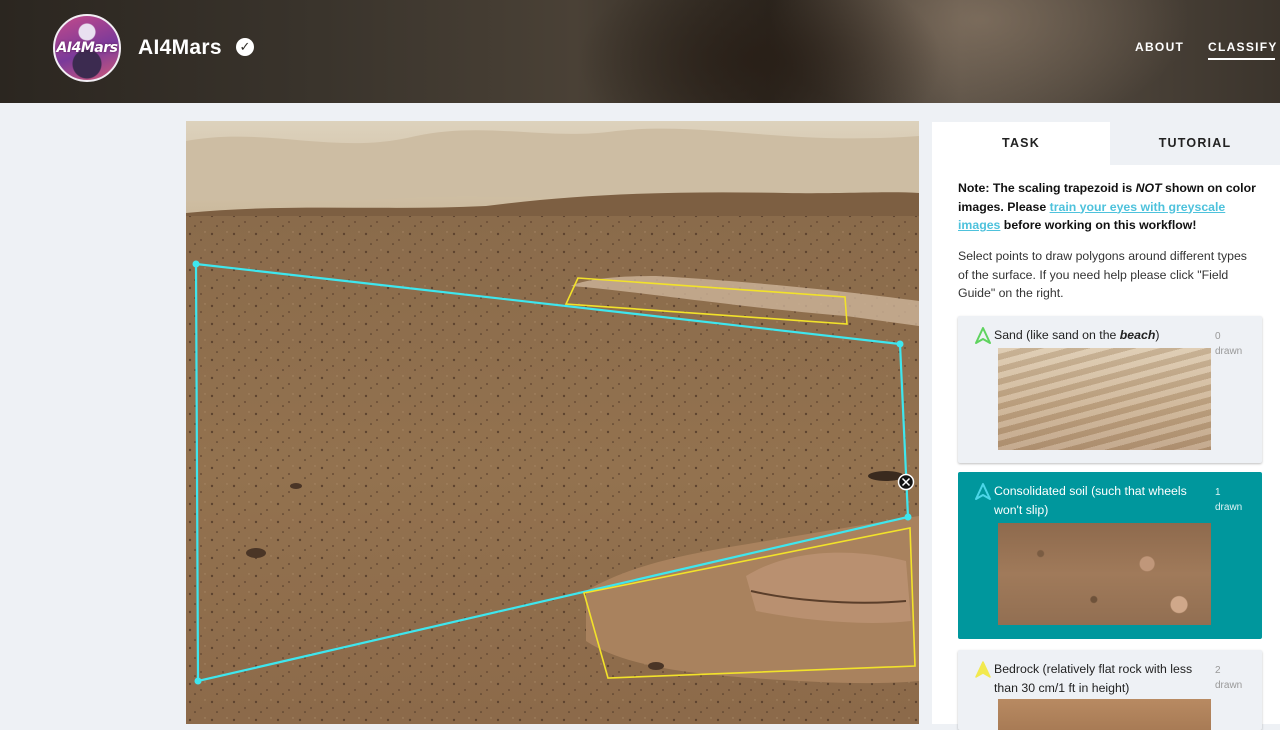 The image size is (1280, 730). I want to click on soil-count-value: 1, so click(1218, 492).